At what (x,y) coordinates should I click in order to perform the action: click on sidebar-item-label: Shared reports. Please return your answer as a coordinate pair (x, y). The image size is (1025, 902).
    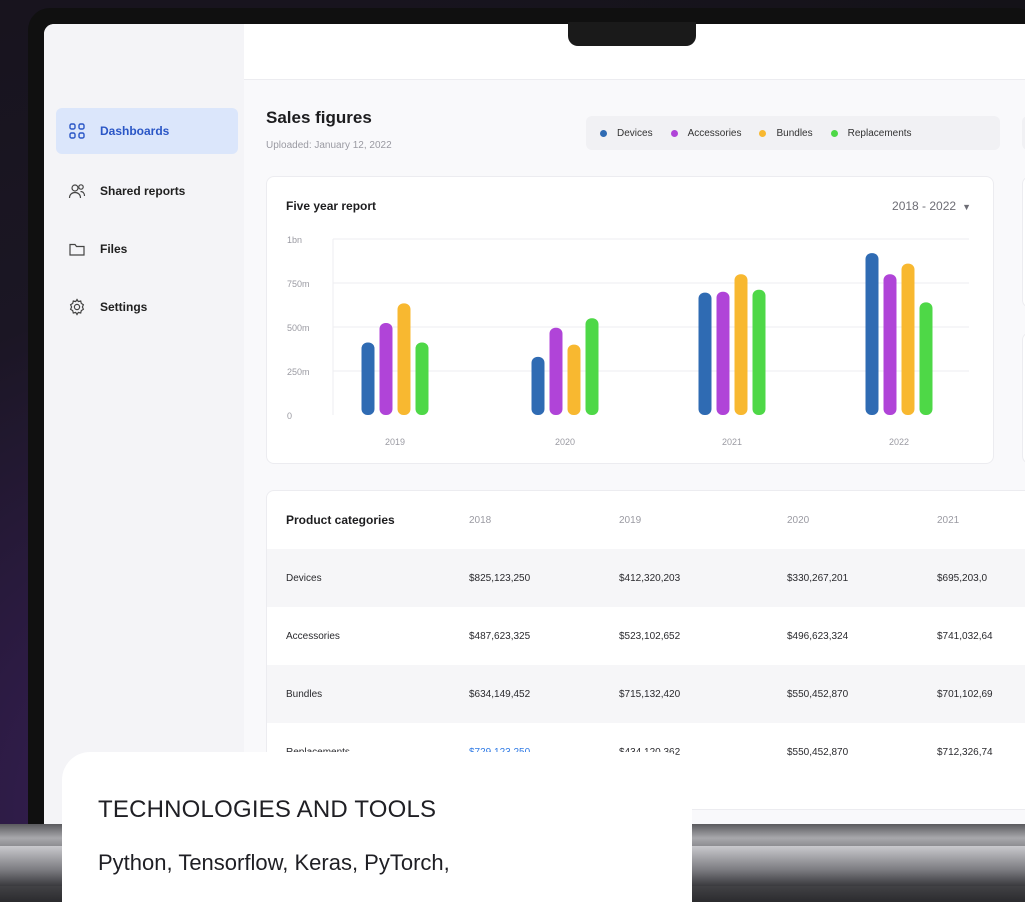
    Looking at the image, I should click on (143, 191).